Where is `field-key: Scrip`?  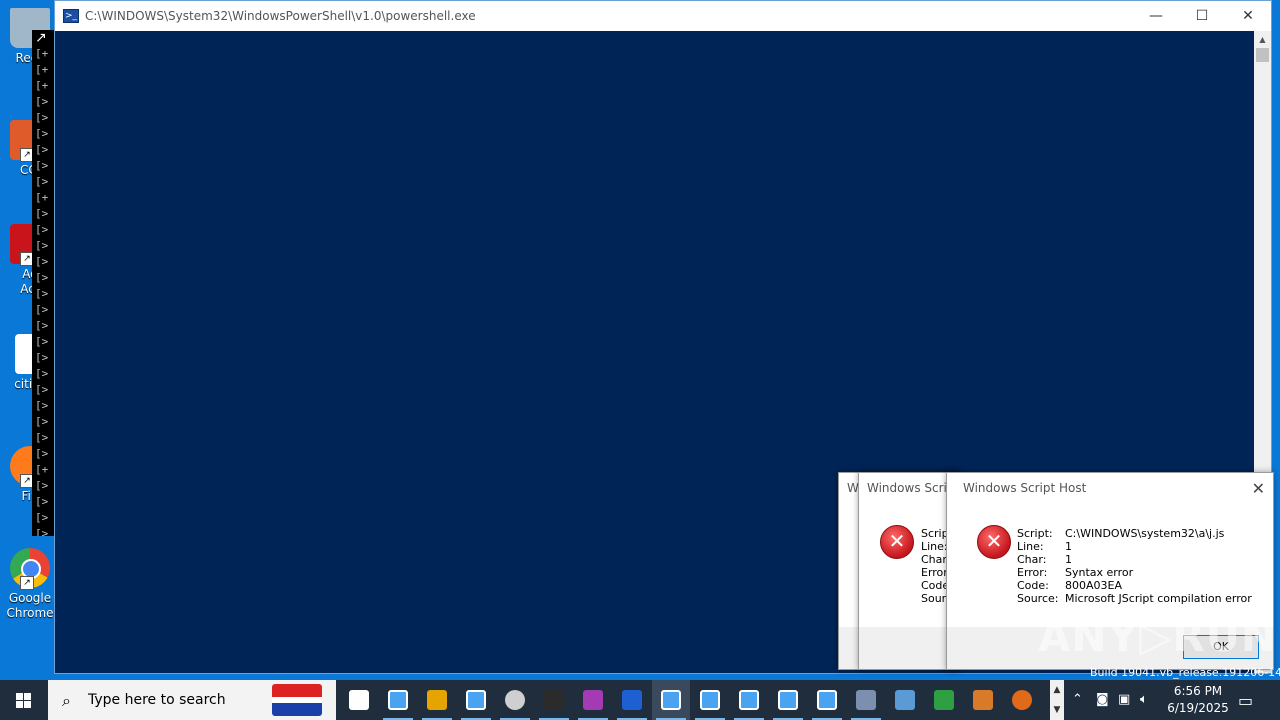 field-key: Scrip is located at coordinates (935, 533).